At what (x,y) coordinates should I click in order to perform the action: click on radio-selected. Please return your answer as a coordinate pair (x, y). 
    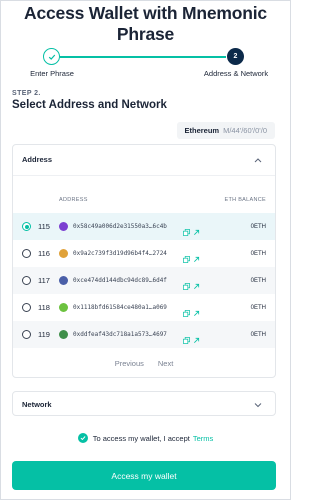
    Looking at the image, I should click on (26, 226).